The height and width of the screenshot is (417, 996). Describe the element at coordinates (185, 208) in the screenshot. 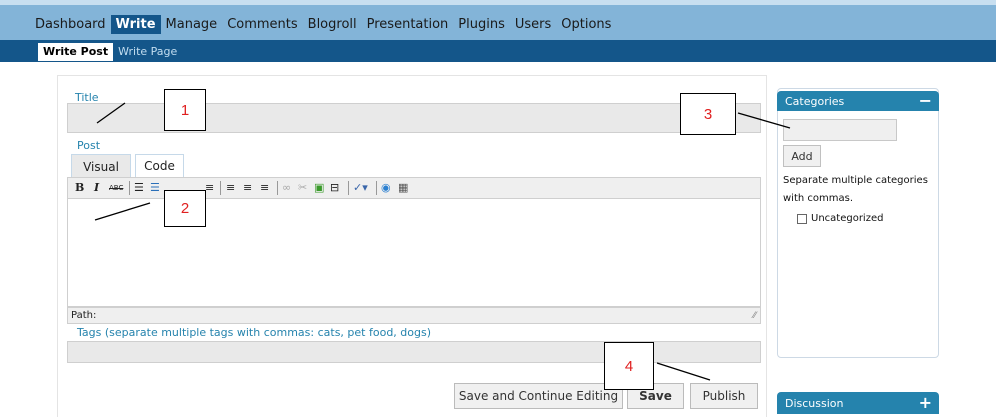

I see `annotation-2: 2` at that location.